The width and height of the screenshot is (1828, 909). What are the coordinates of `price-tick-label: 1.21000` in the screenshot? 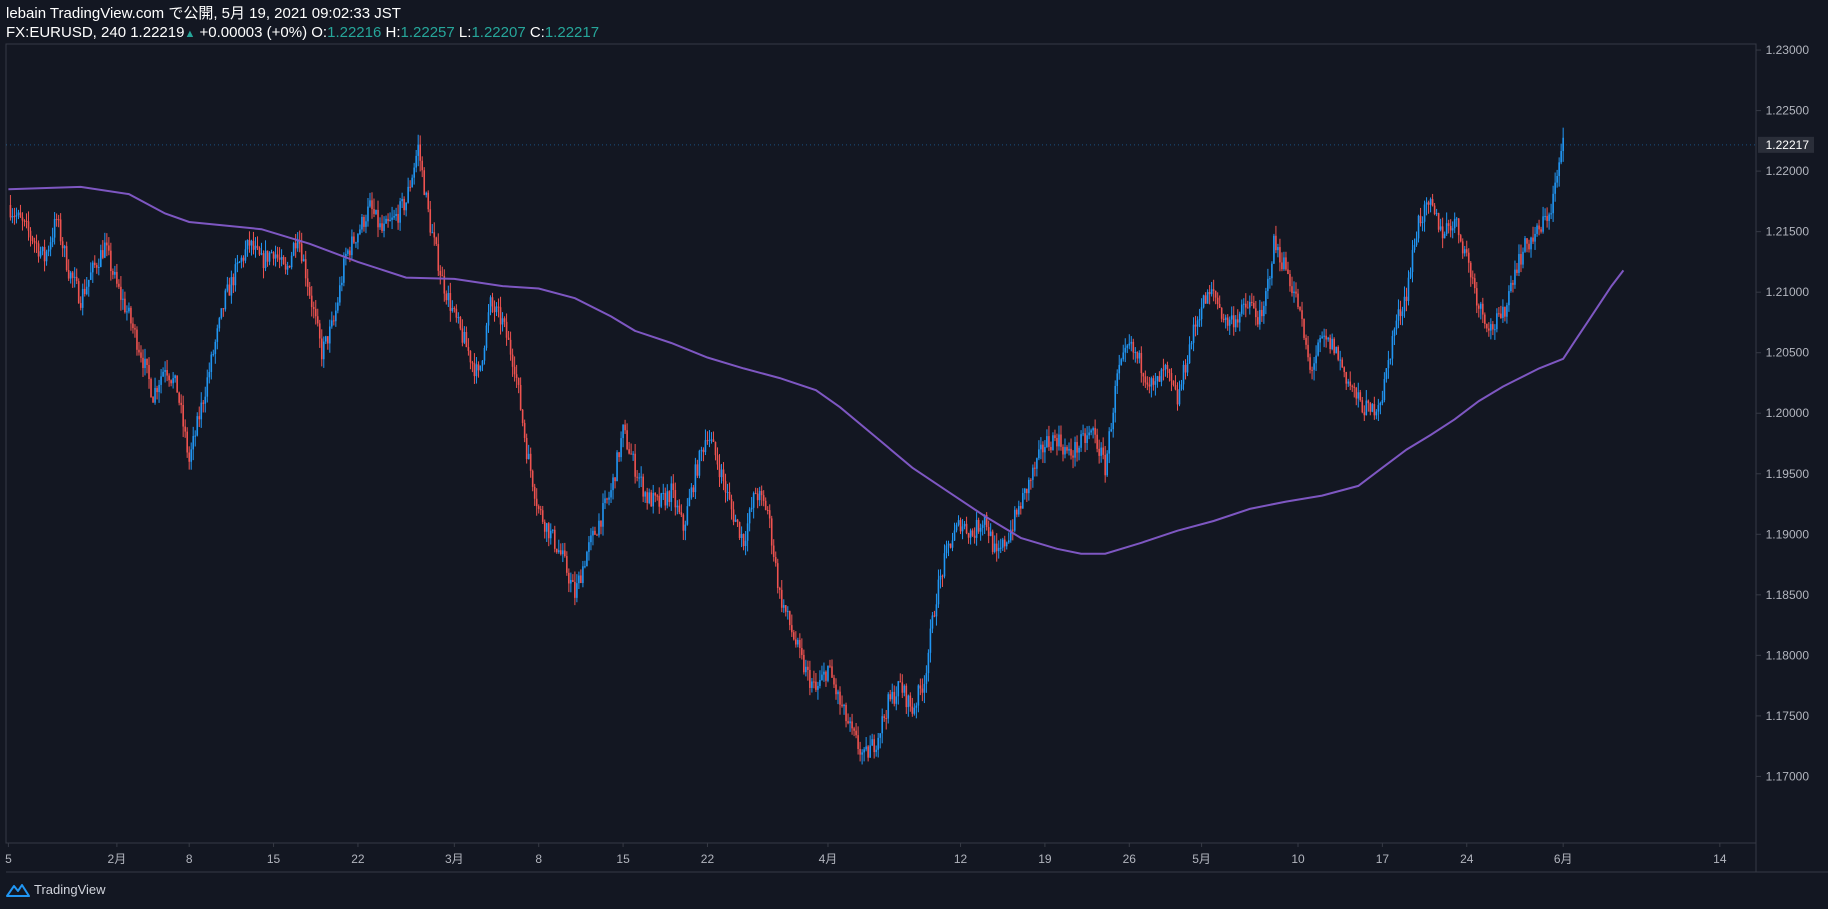 It's located at (1788, 292).